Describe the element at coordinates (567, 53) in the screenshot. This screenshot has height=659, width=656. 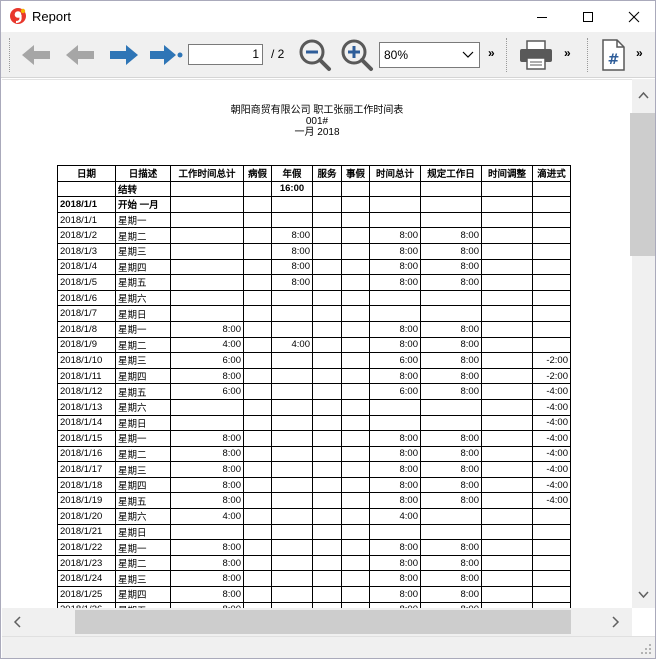
I see `toolbar-overflow-2: »` at that location.